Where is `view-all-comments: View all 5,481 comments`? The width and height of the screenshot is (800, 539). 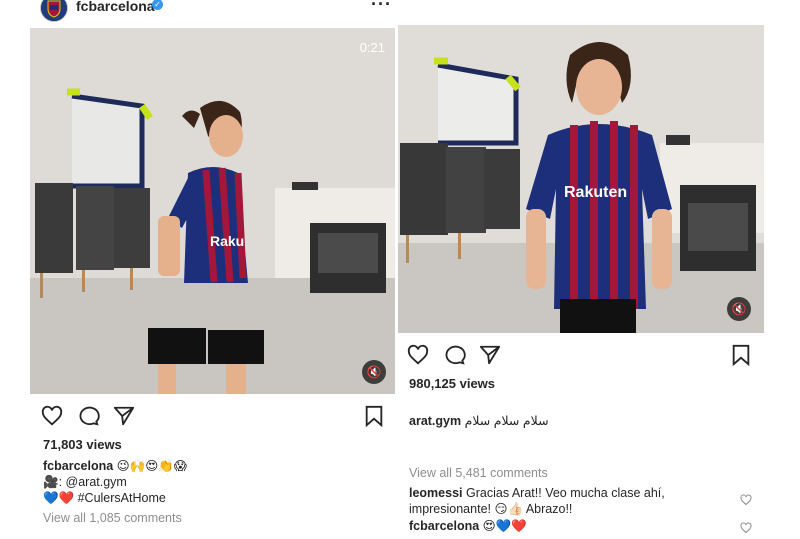
view-all-comments: View all 5,481 comments is located at coordinates (478, 473).